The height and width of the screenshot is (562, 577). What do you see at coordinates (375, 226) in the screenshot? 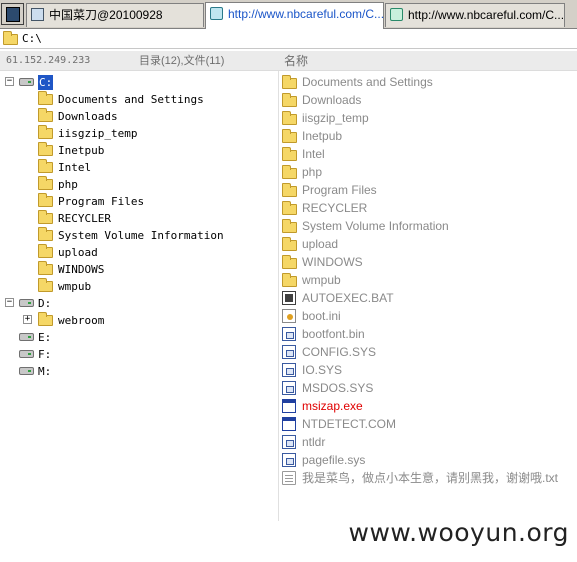
I see `file-name: System Volume Information` at bounding box center [375, 226].